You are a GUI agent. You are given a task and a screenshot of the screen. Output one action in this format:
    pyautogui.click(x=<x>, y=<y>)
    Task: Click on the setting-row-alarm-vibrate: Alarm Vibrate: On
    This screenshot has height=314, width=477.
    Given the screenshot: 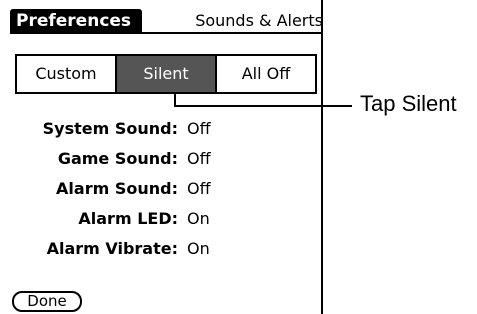 What is the action you would take?
    pyautogui.click(x=161, y=249)
    